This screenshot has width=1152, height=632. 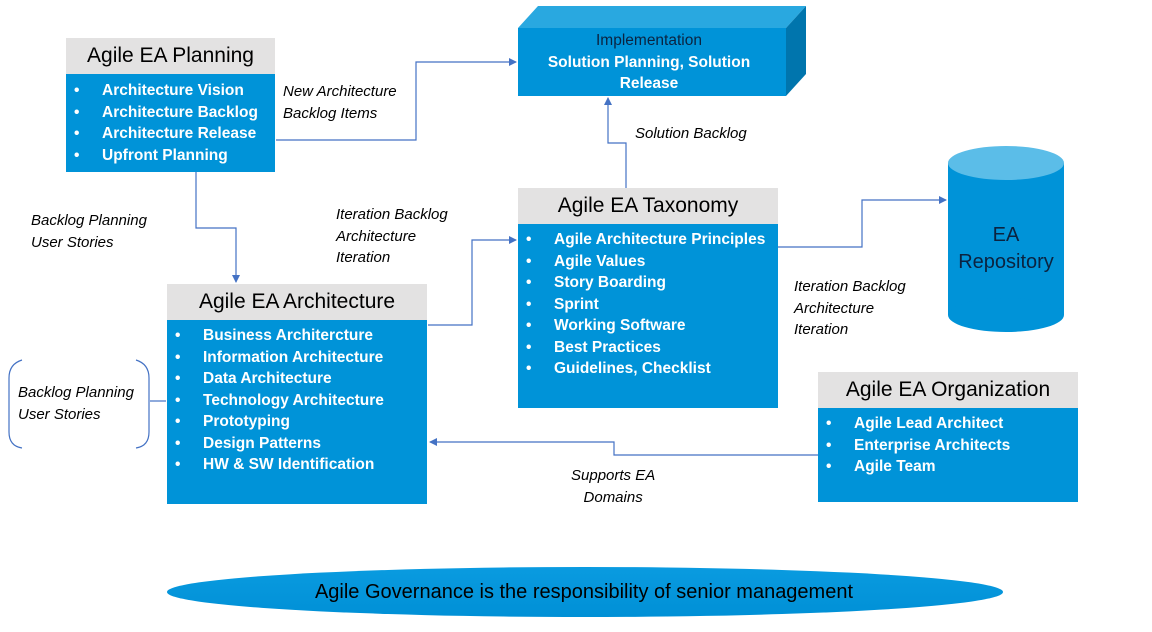 I want to click on label-new-architecture-backlog: New Architecture Backlog Items, so click(x=340, y=102).